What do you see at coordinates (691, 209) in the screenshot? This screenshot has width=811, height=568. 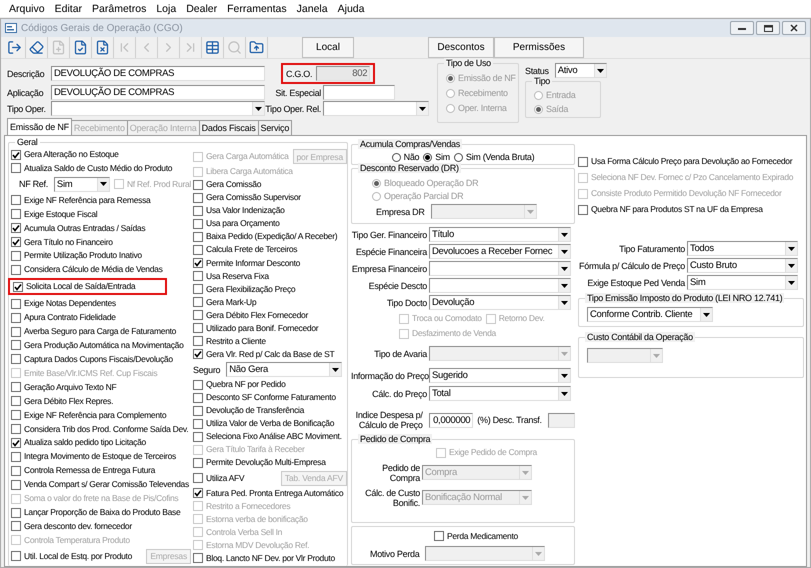 I see `checkbox: Quebra NF para Produtos ST na UF da Empresa` at bounding box center [691, 209].